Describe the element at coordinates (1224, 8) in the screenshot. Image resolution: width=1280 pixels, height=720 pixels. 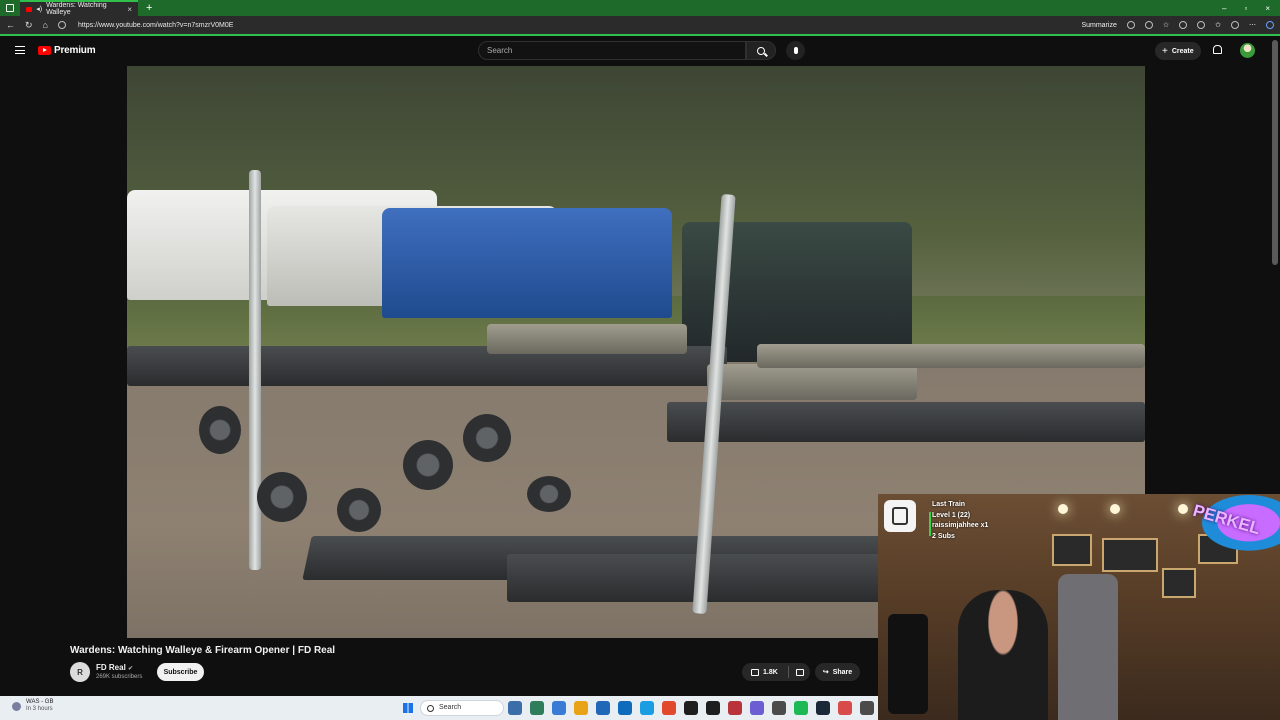
I see `minimize-button: –` at that location.